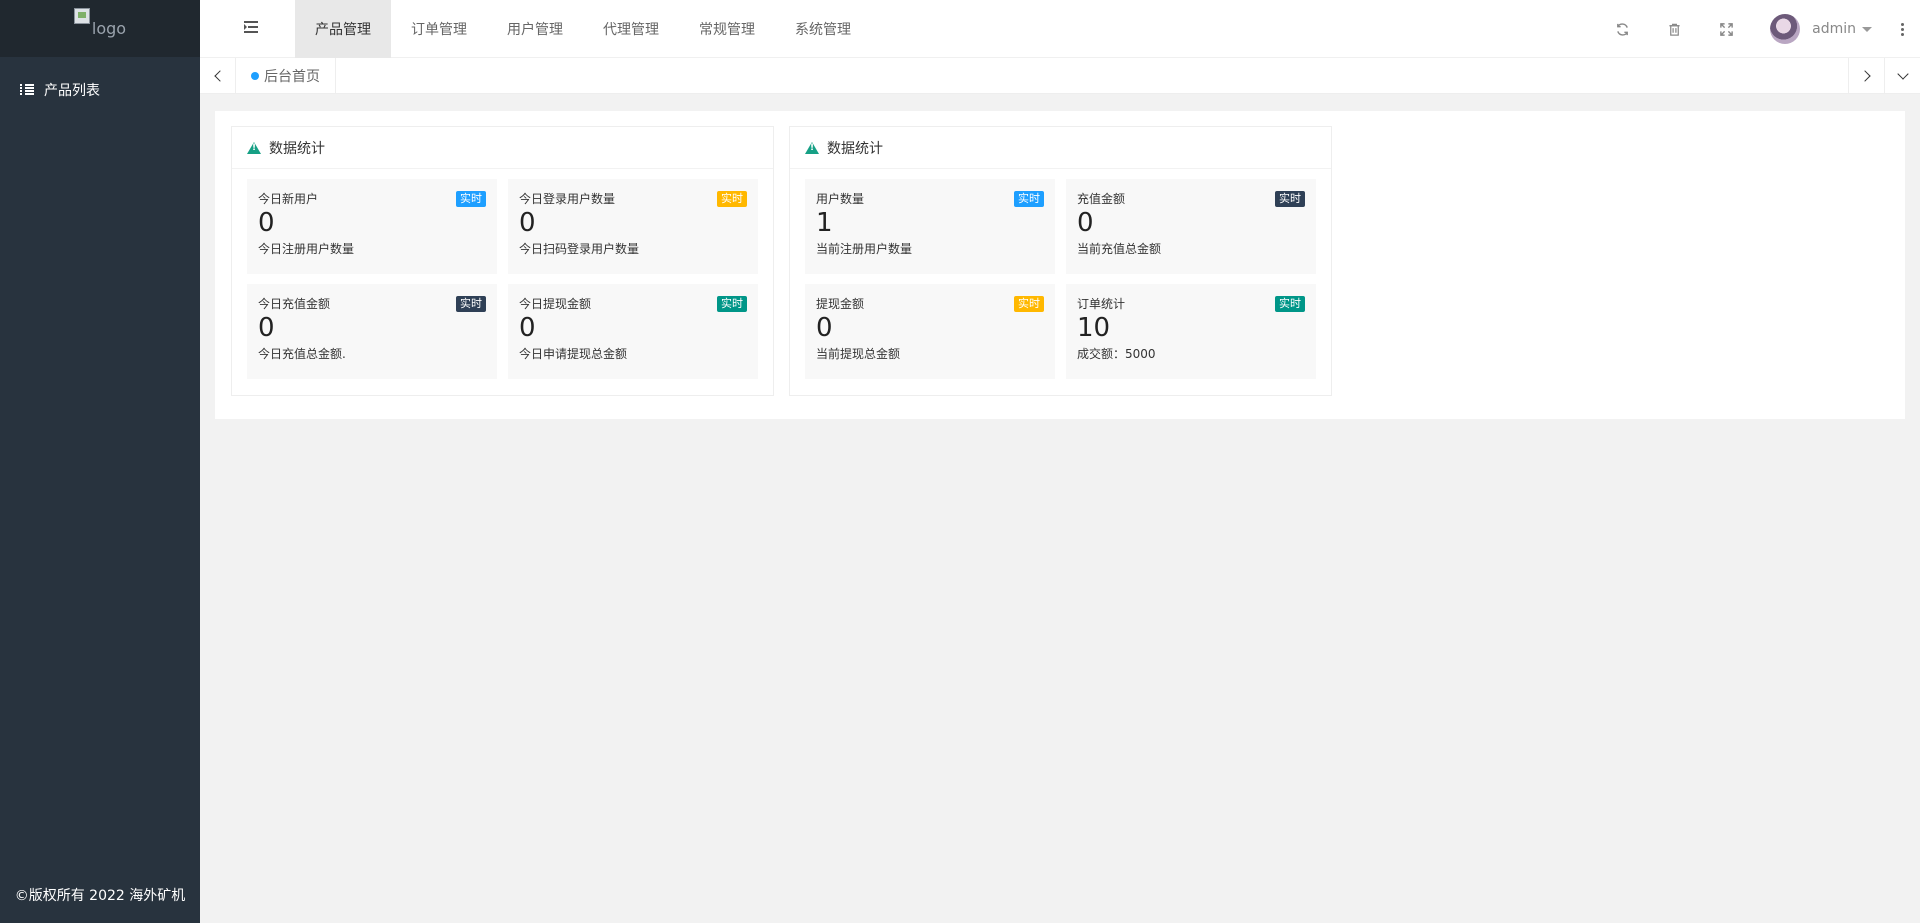 This screenshot has height=923, width=1920. What do you see at coordinates (251, 27) in the screenshot?
I see `menu-toggle-icon` at bounding box center [251, 27].